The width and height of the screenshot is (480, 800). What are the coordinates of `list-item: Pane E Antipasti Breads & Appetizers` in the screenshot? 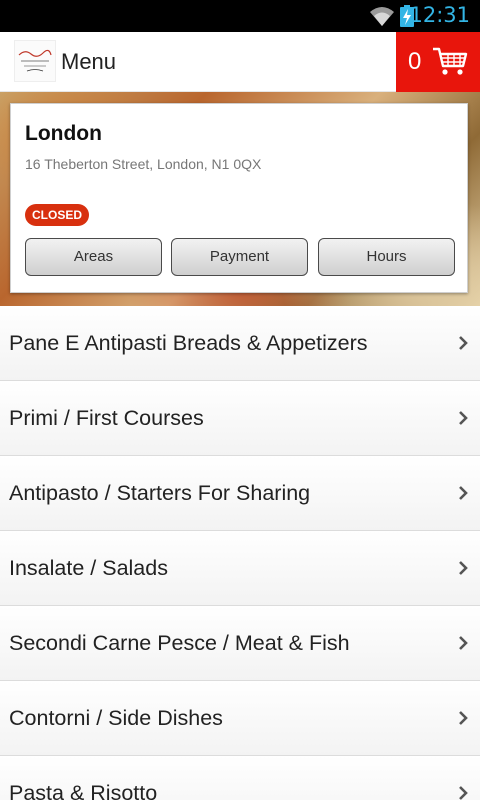 It's located at (240, 343).